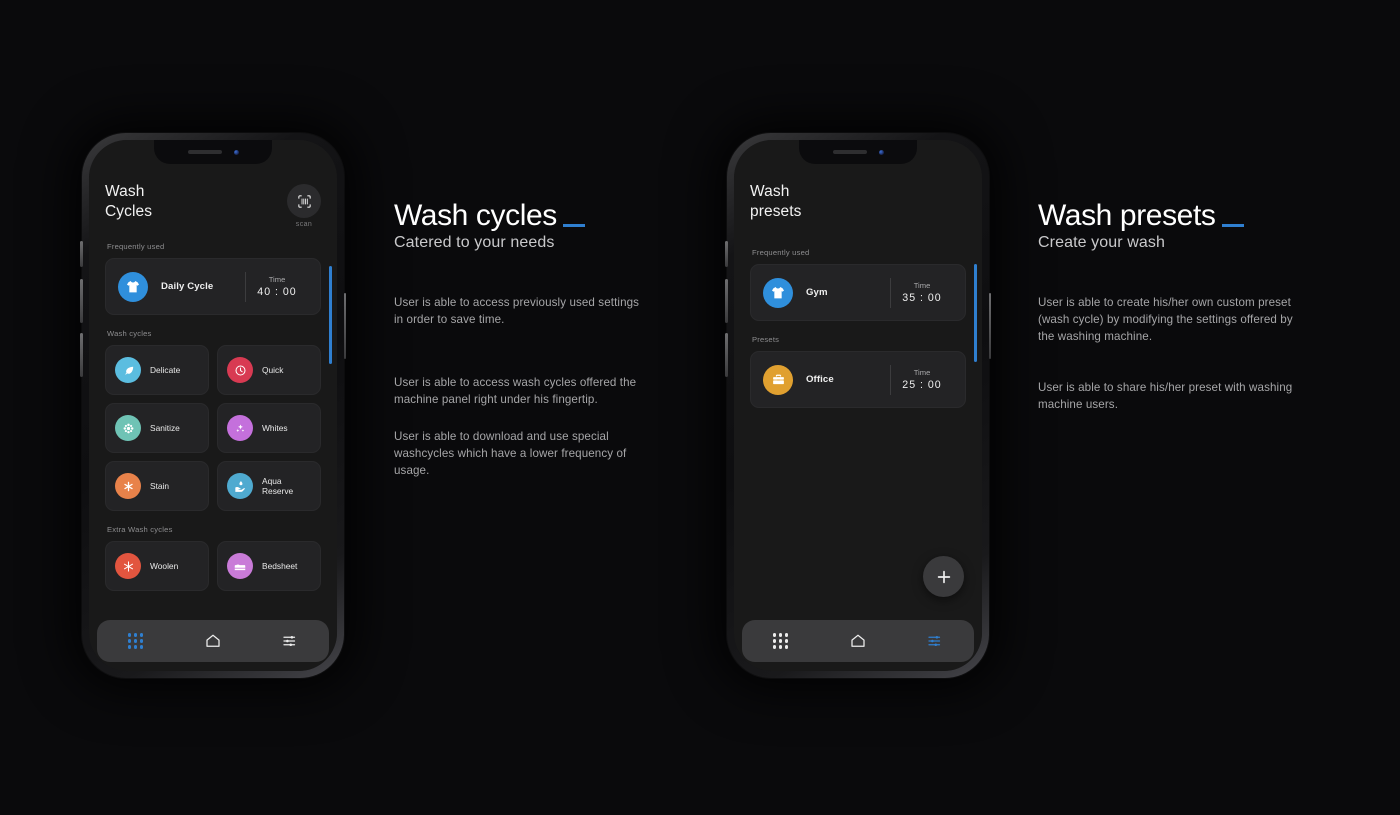 The height and width of the screenshot is (815, 1400). I want to click on asterisk-glyph, so click(128, 486).